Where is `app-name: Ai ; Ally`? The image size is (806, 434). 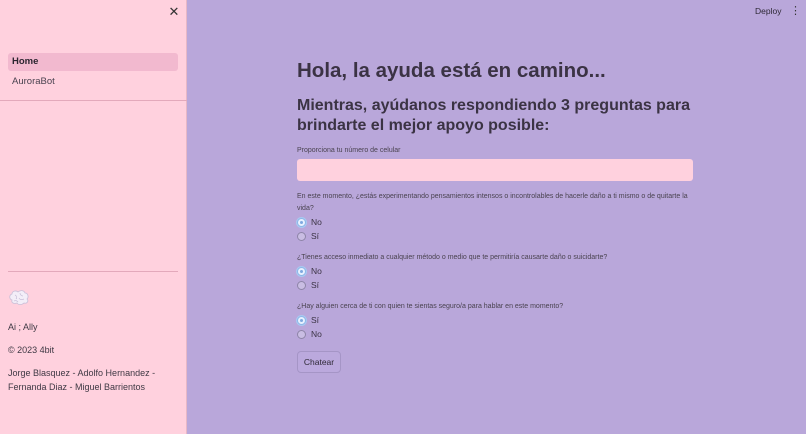
app-name: Ai ; Ally is located at coordinates (23, 327).